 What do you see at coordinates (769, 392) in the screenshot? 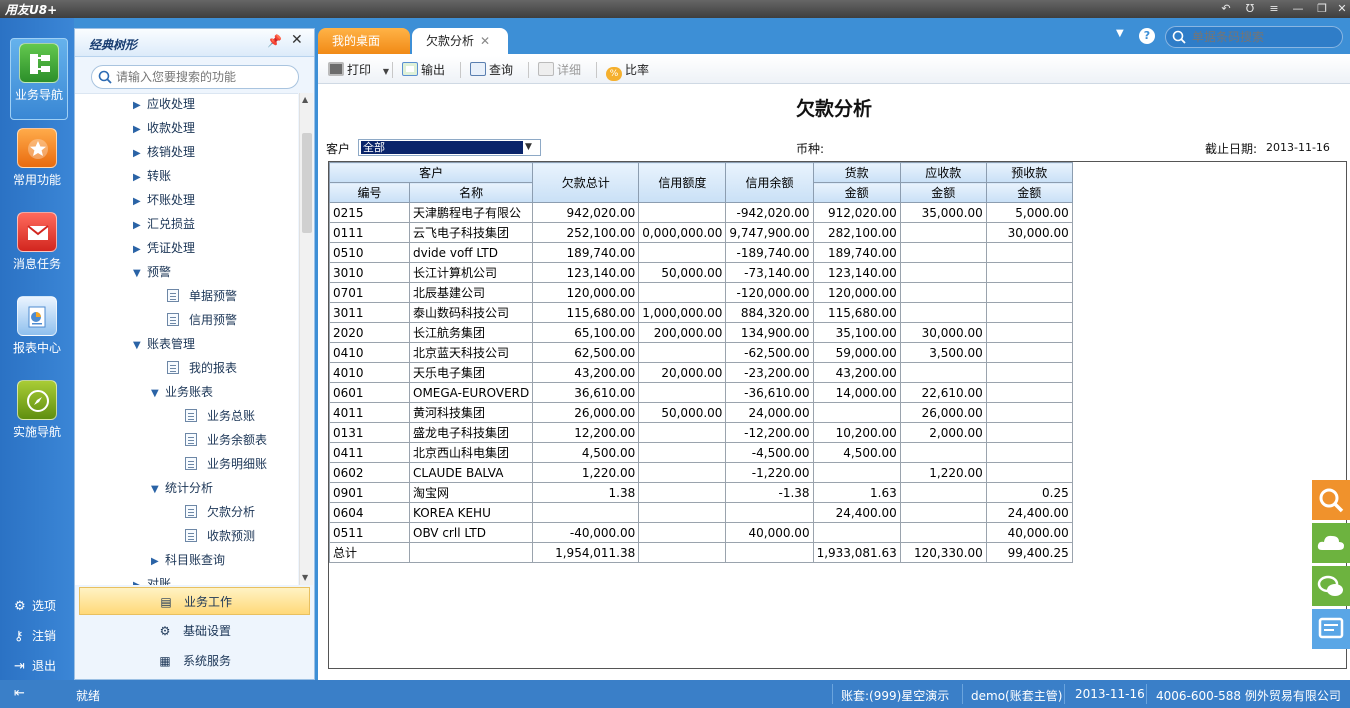
I see `cell-balance: -36,610.00` at bounding box center [769, 392].